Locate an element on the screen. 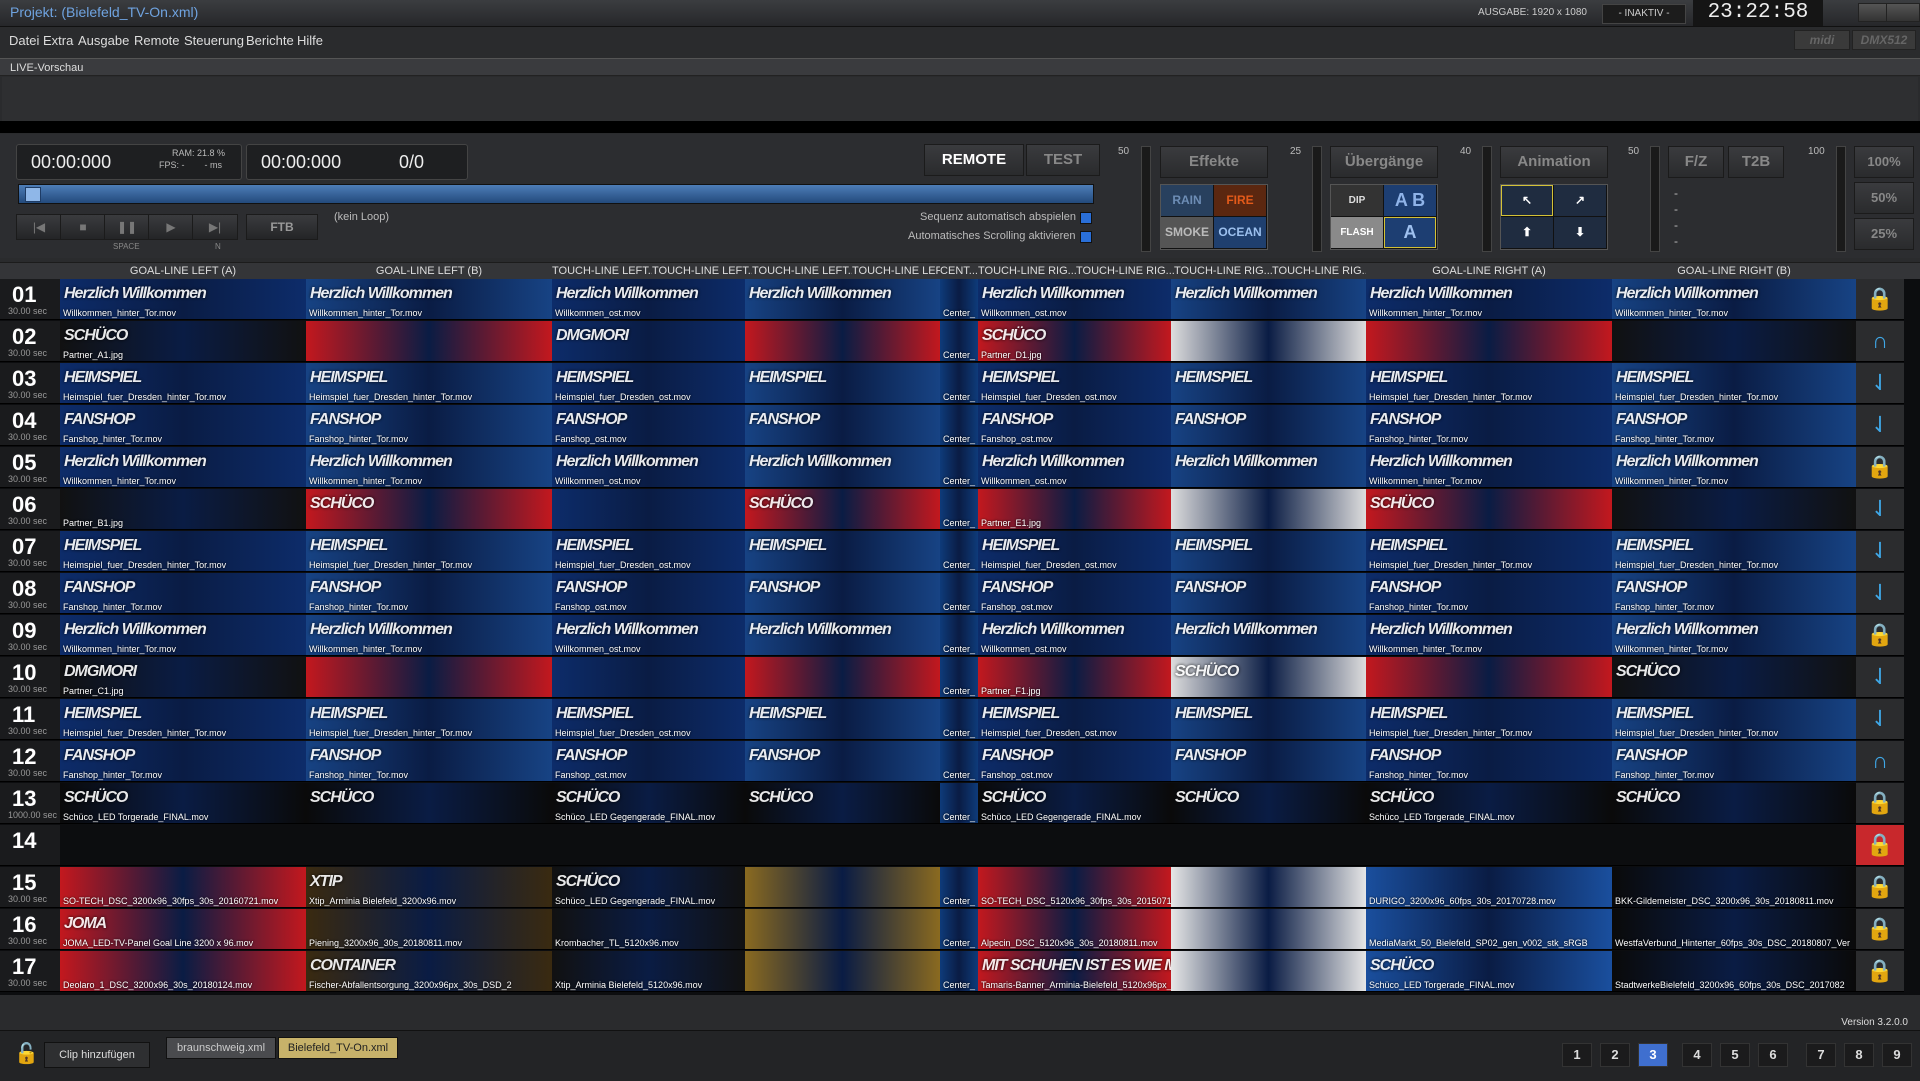 The image size is (1920, 1081). row-label: 17 30.00 sec is located at coordinates (30, 971).